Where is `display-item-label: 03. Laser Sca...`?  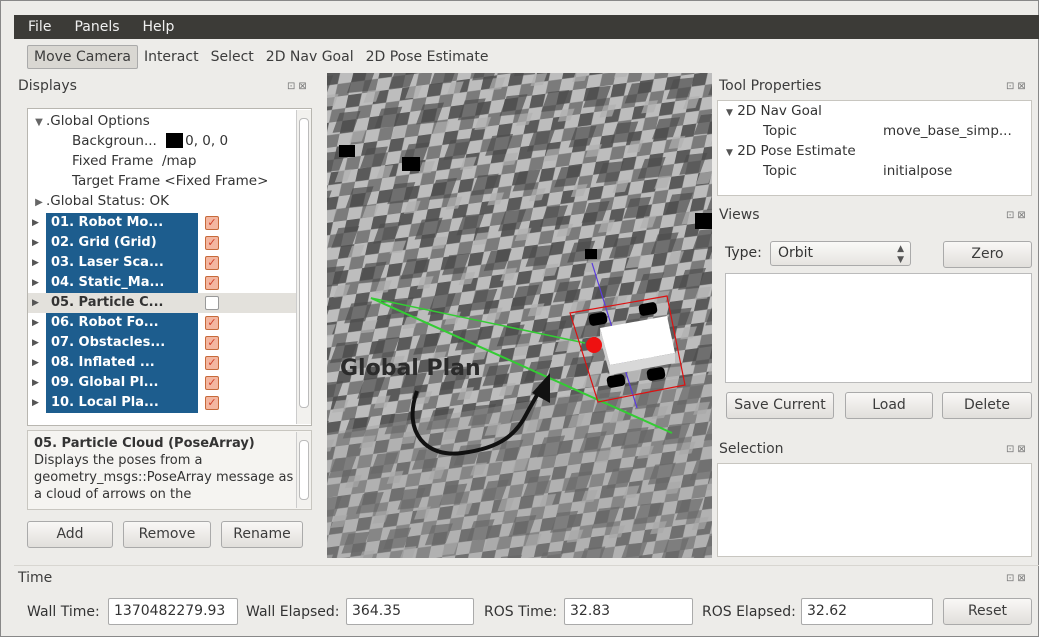
display-item-label: 03. Laser Sca... is located at coordinates (122, 263).